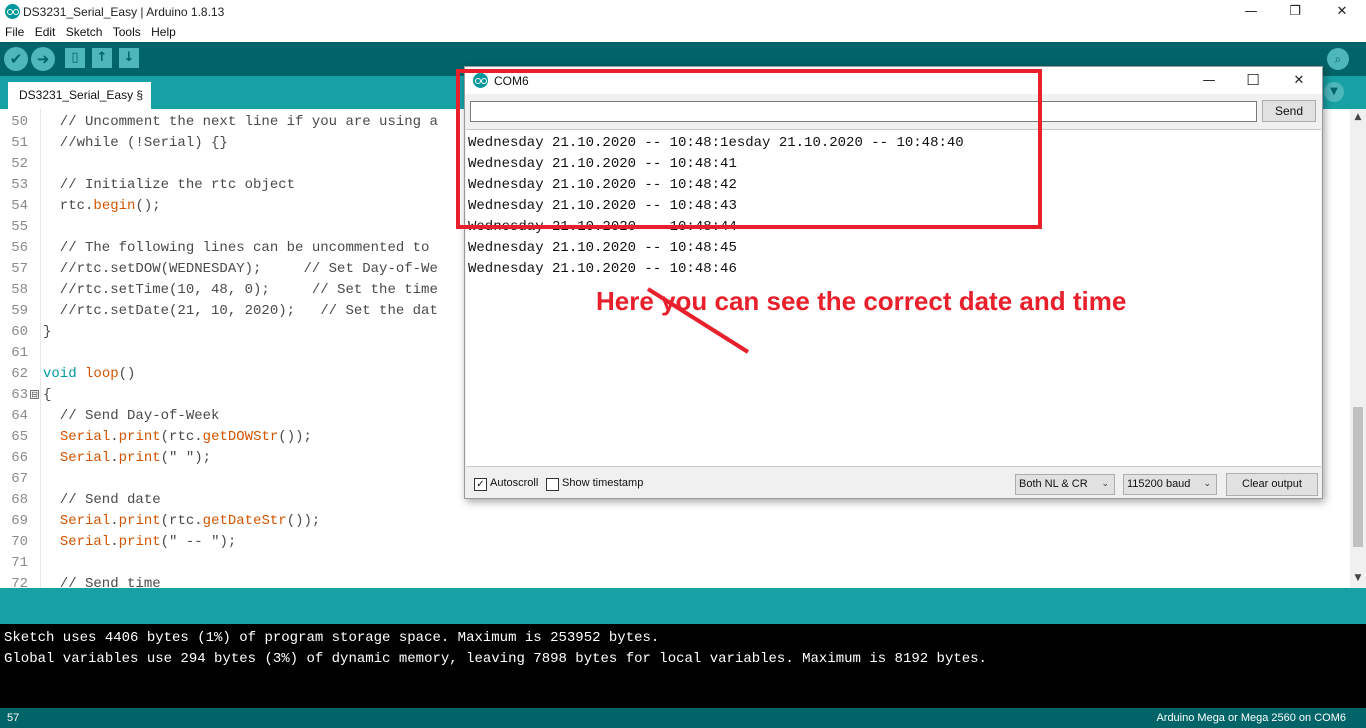 This screenshot has width=1366, height=728. What do you see at coordinates (19, 563) in the screenshot?
I see `line-number: 71` at bounding box center [19, 563].